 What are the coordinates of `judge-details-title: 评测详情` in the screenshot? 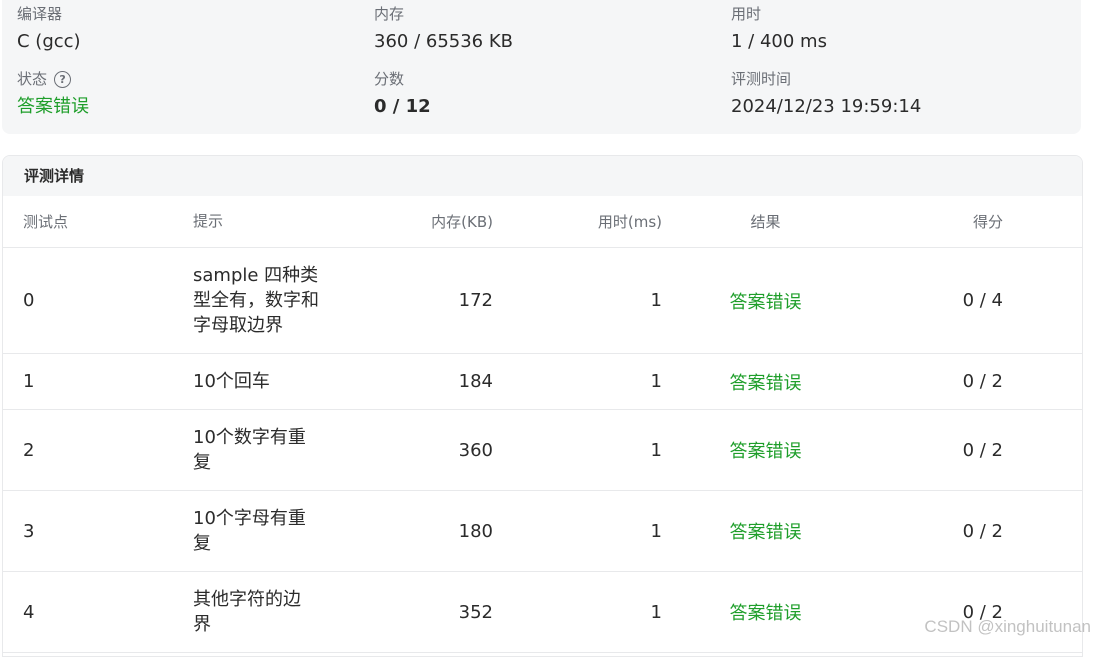 It's located at (542, 176).